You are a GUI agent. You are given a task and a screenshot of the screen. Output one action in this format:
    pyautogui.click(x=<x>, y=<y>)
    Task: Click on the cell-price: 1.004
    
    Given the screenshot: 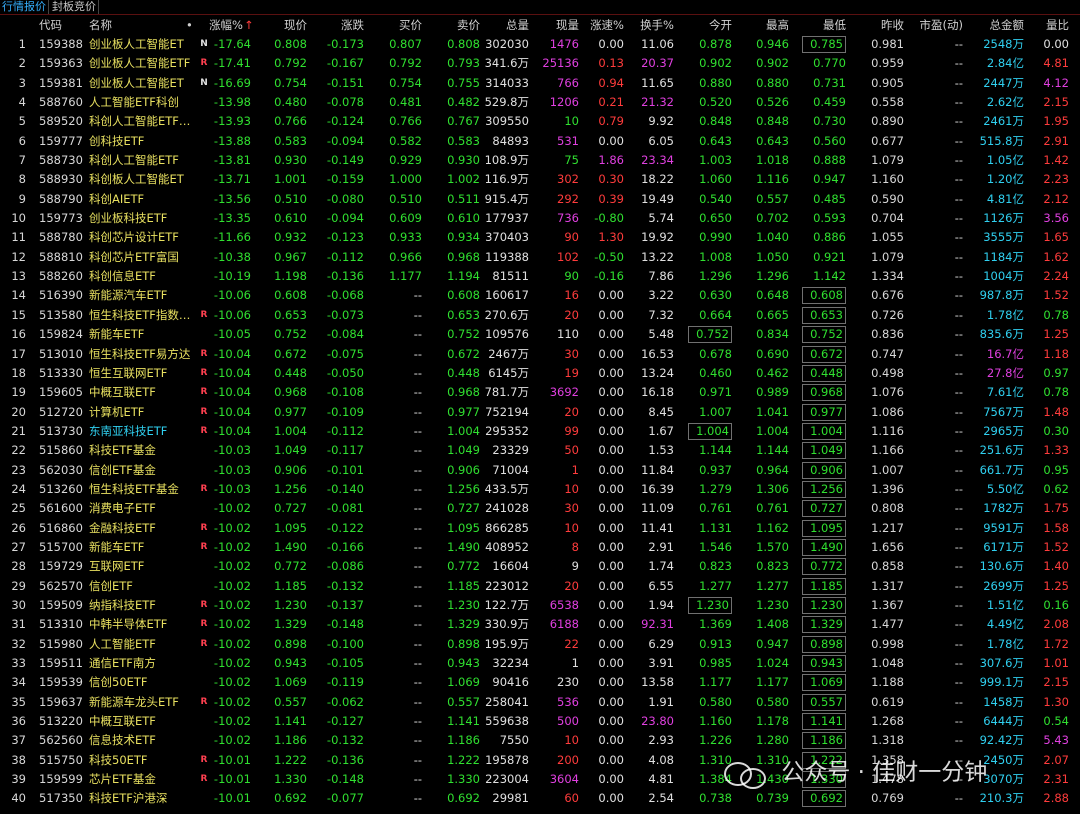 What is the action you would take?
    pyautogui.click(x=290, y=430)
    